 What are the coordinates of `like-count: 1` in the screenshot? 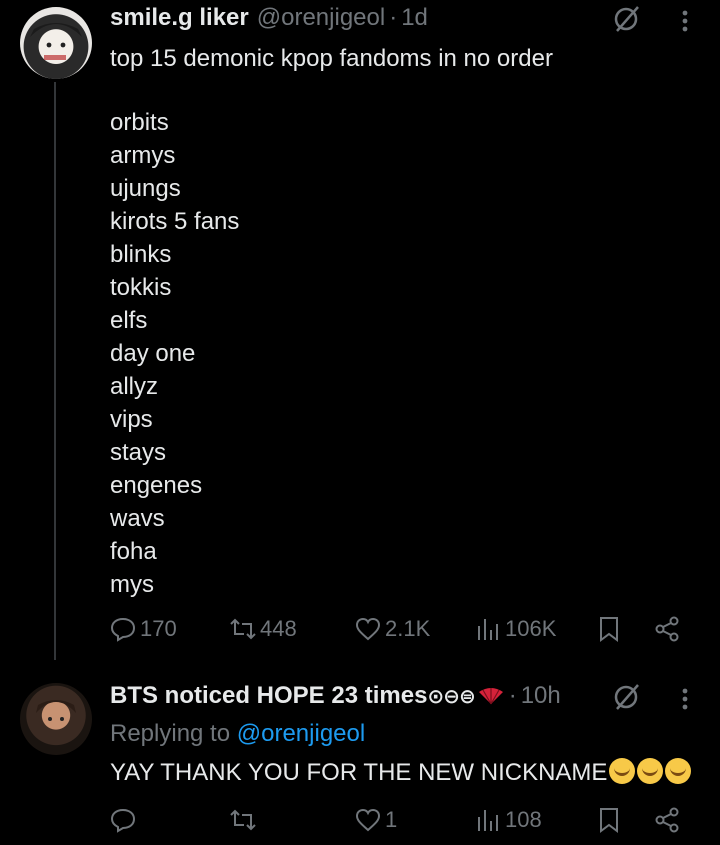 It's located at (391, 819).